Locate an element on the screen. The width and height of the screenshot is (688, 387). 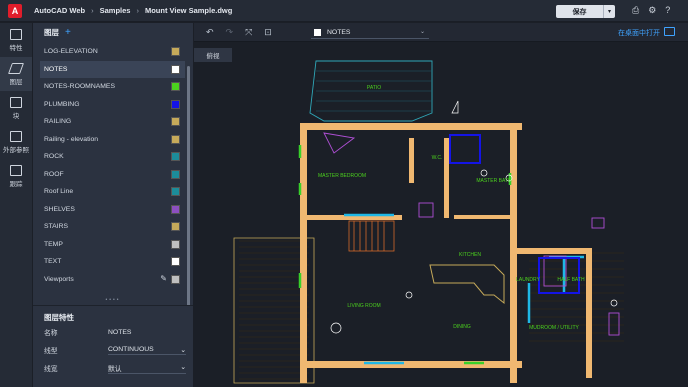
room-label-master-bath: MASTER BATH is located at coordinates (494, 181).